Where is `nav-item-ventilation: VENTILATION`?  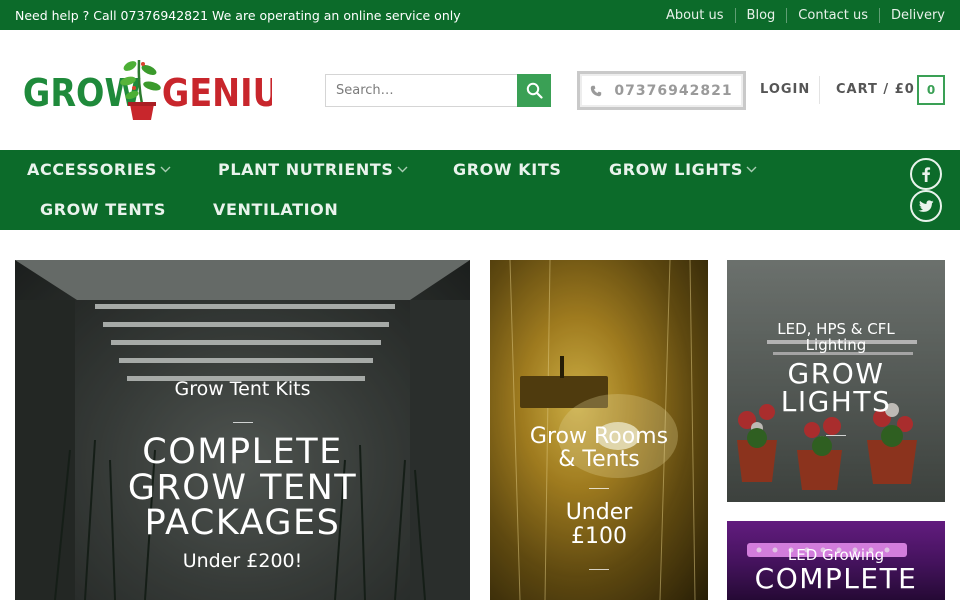 nav-item-ventilation: VENTILATION is located at coordinates (275, 209).